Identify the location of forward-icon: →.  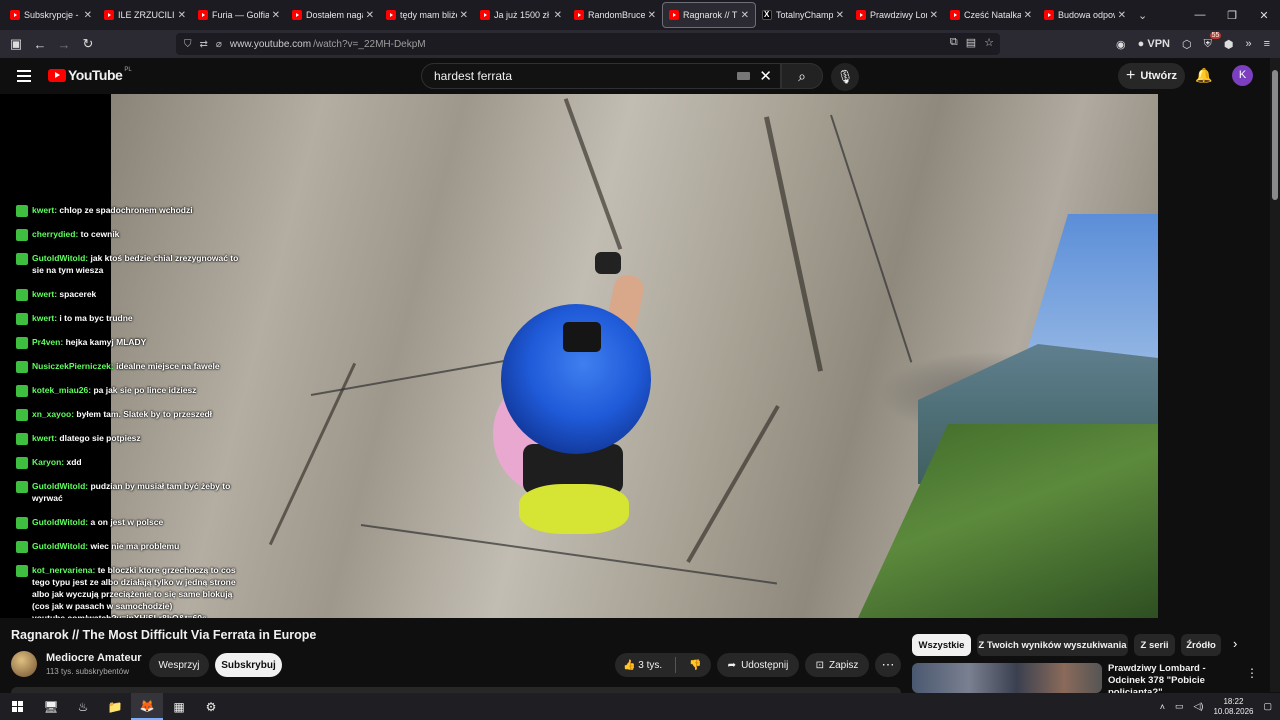
(64, 44).